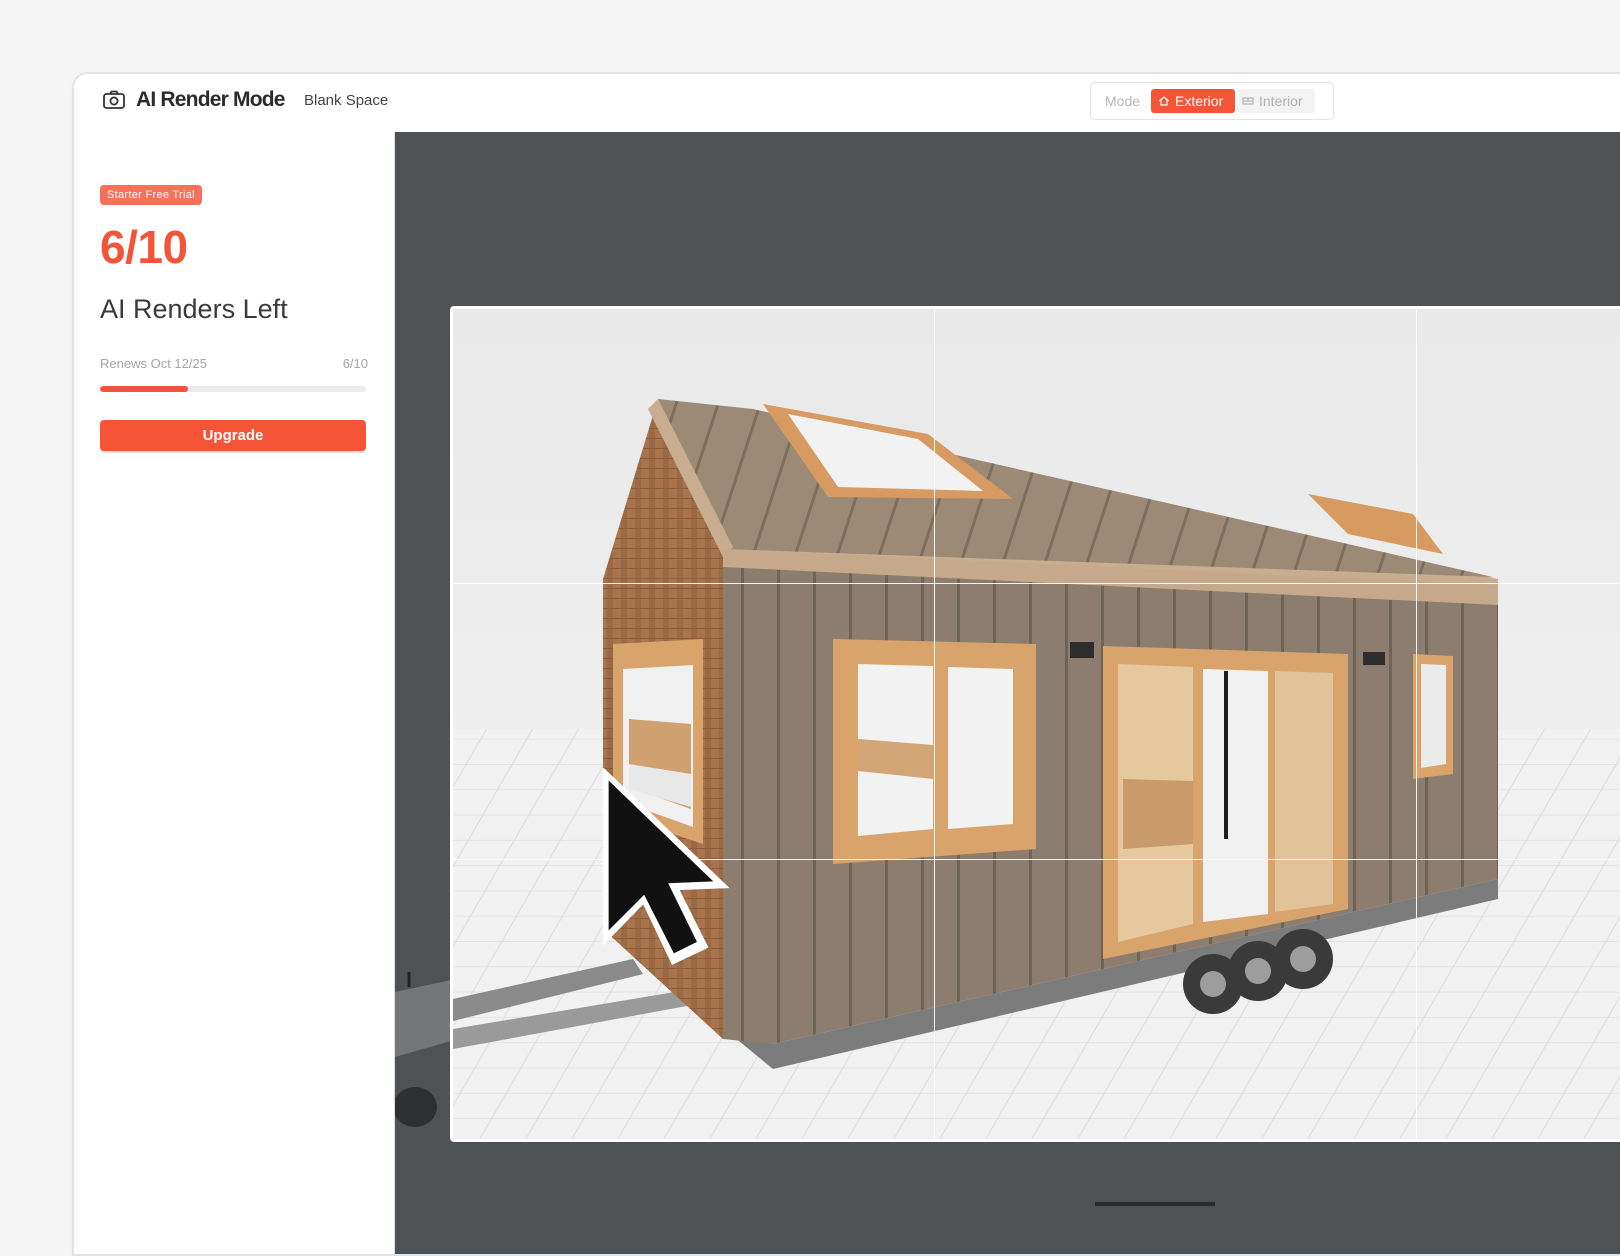  What do you see at coordinates (210, 99) in the screenshot?
I see `app-title: AI Render Mode` at bounding box center [210, 99].